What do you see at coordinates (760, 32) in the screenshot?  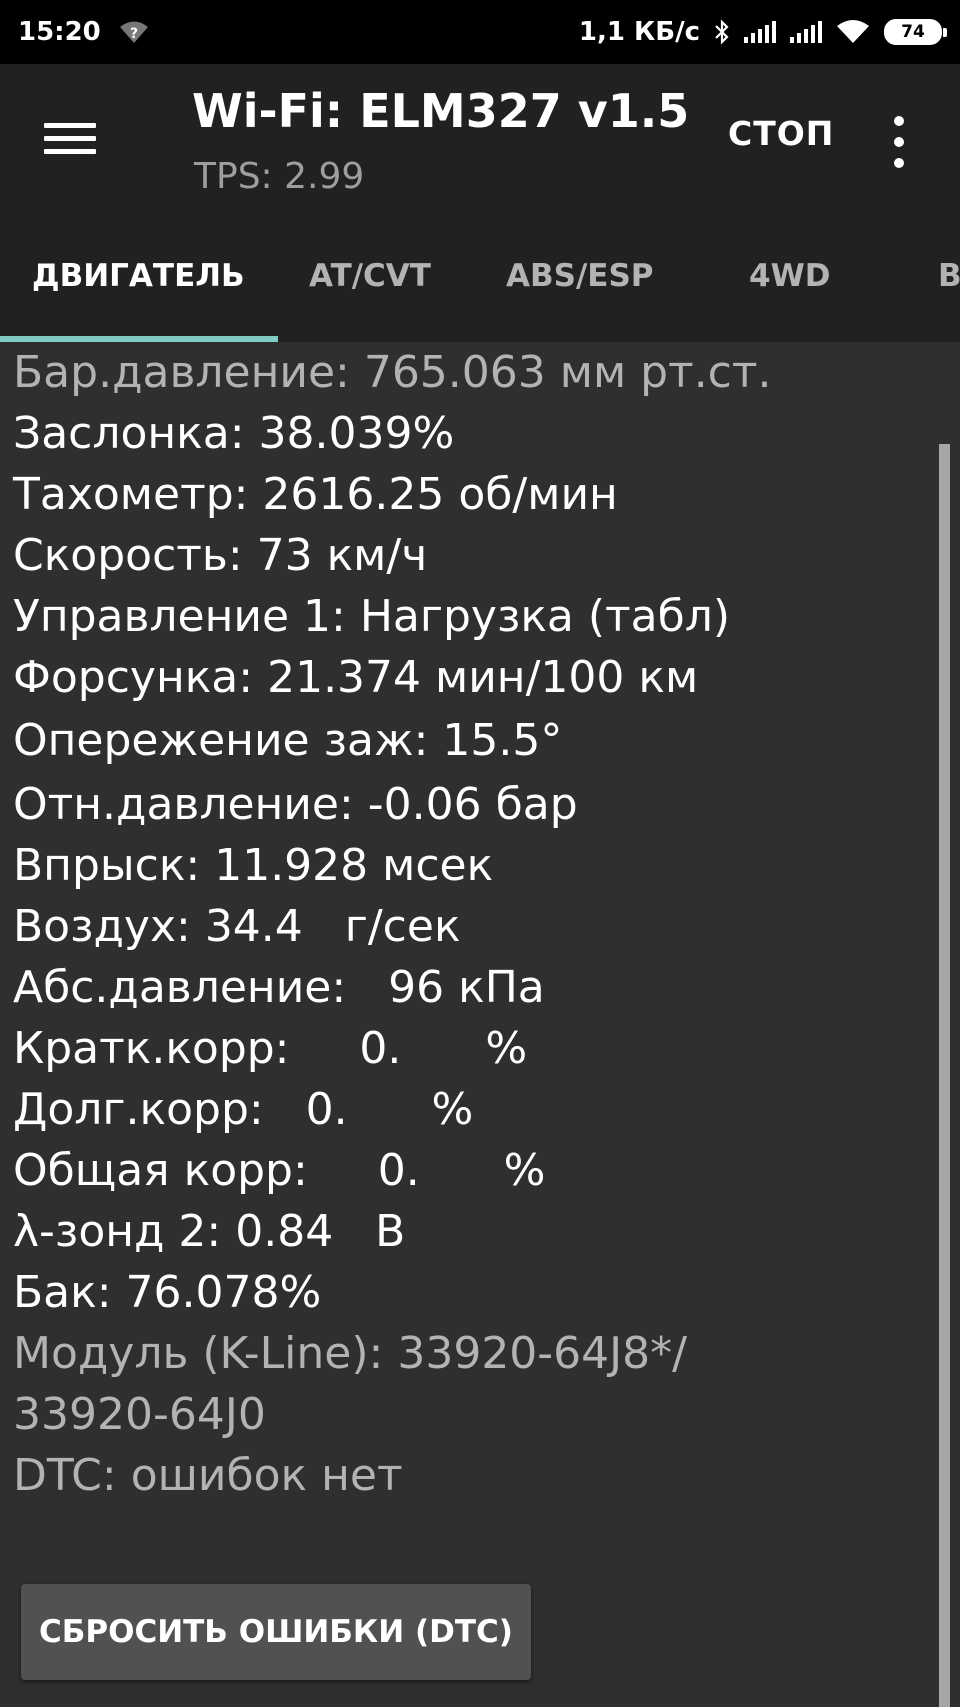 I see `signal-strength-icon` at bounding box center [760, 32].